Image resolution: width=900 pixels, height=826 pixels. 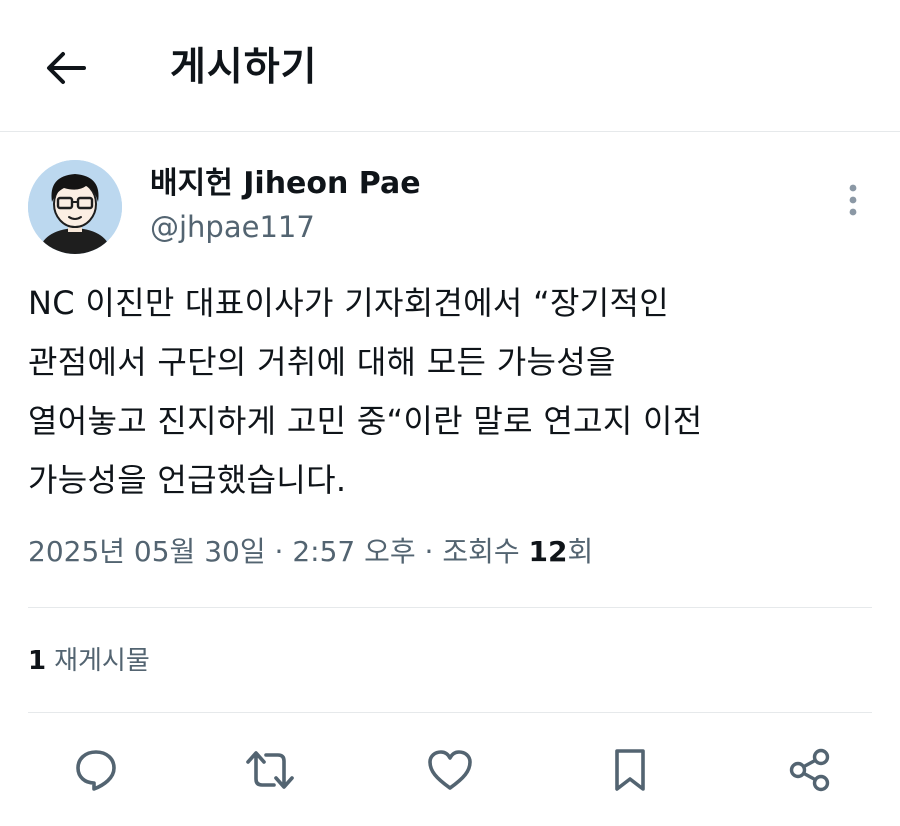 I want to click on avatar, so click(x=75, y=207).